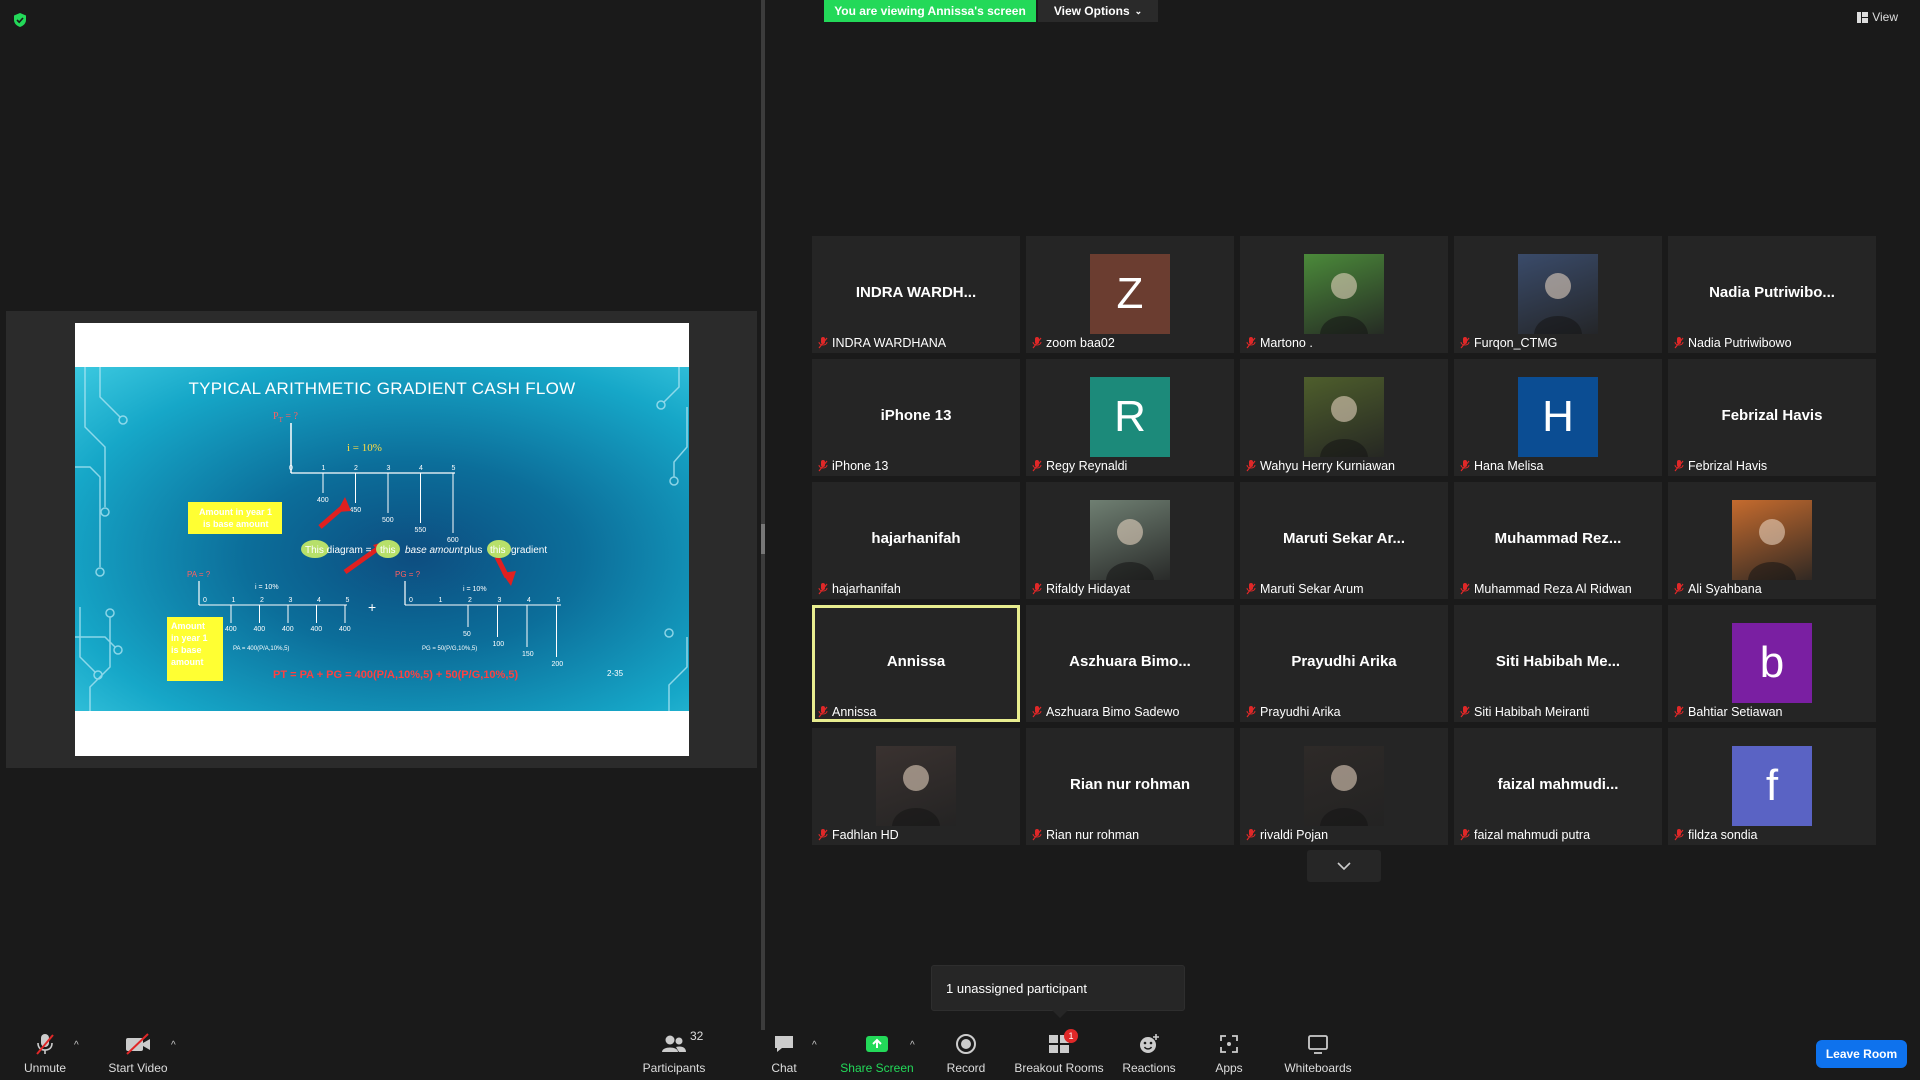 The image size is (1920, 1080). Describe the element at coordinates (1130, 417) in the screenshot. I see `participant-tile: R Regy Reynaldi` at that location.